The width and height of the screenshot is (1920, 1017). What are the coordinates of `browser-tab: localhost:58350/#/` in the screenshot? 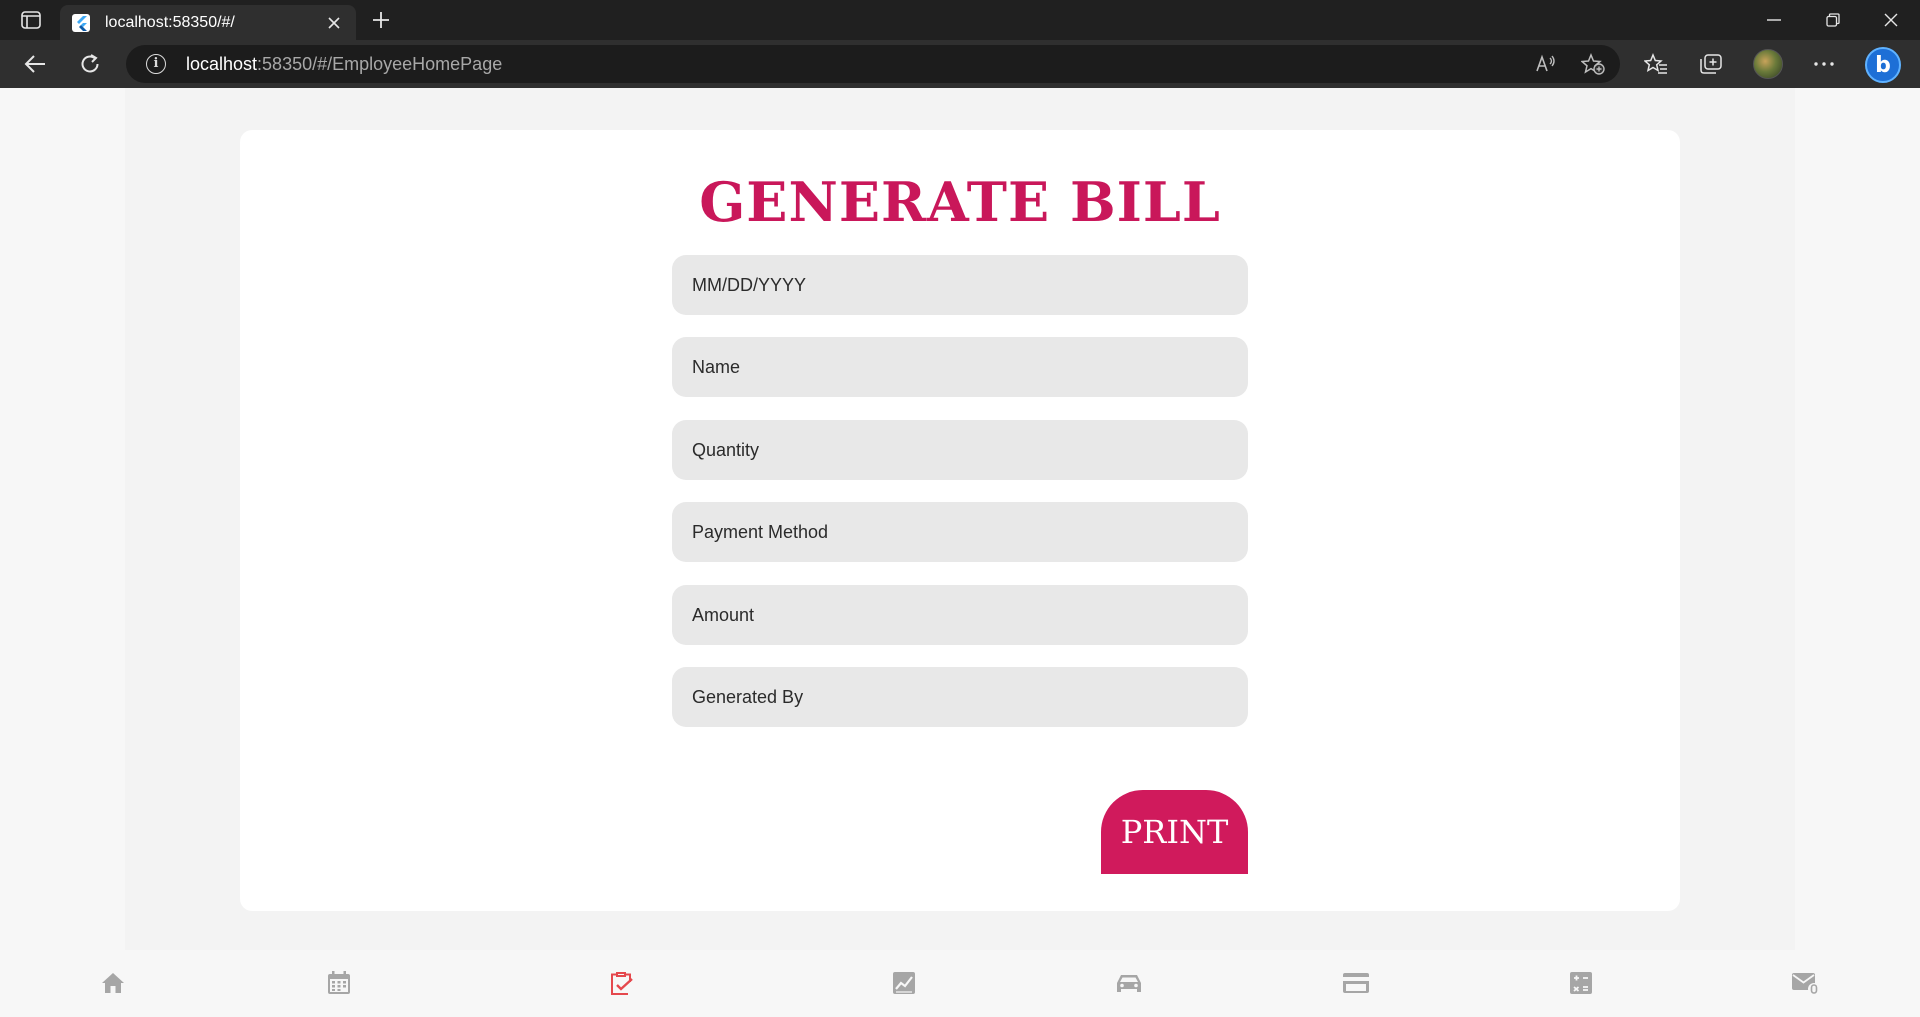 It's located at (208, 22).